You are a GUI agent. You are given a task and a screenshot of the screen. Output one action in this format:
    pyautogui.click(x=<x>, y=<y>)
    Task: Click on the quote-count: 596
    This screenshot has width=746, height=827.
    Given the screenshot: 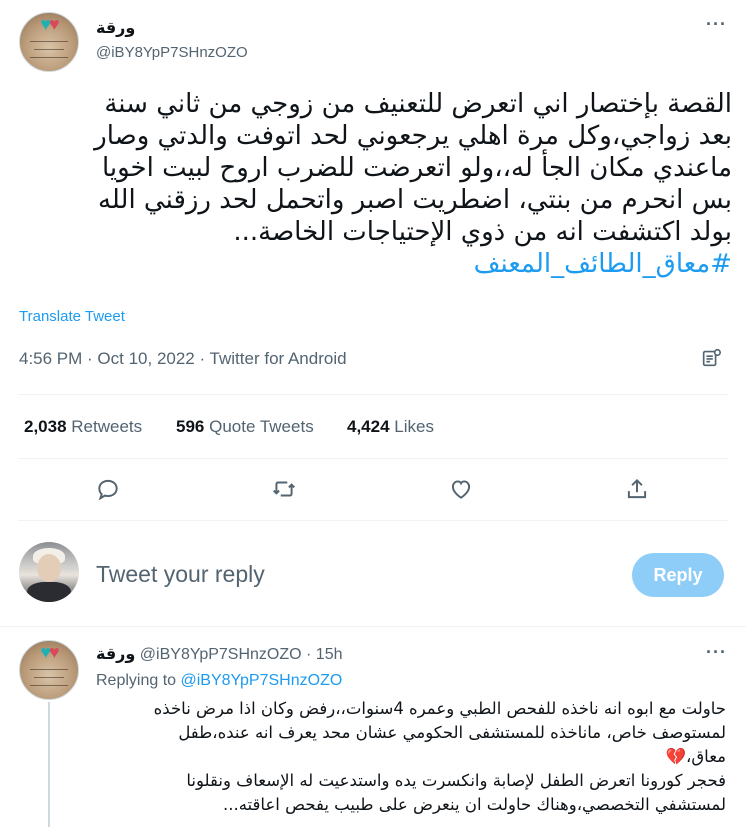 What is the action you would take?
    pyautogui.click(x=190, y=426)
    